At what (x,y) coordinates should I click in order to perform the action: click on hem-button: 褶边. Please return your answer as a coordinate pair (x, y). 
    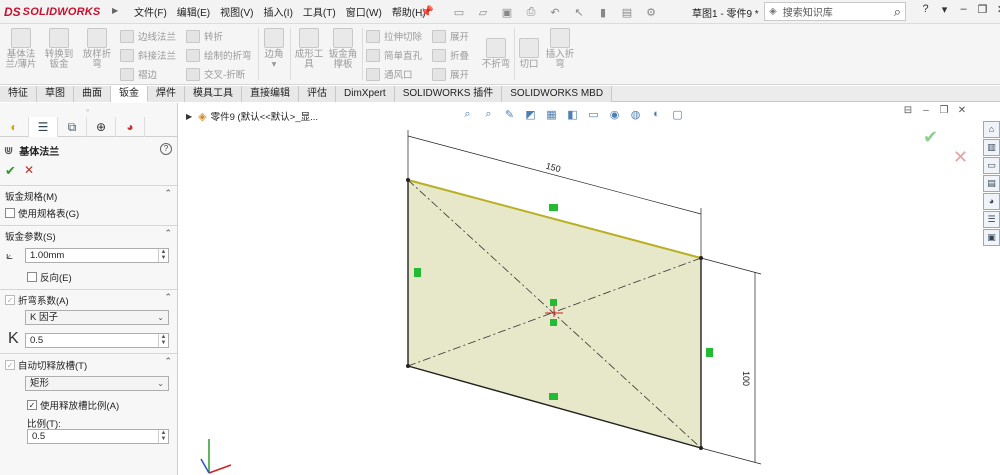
    Looking at the image, I should click on (138, 74).